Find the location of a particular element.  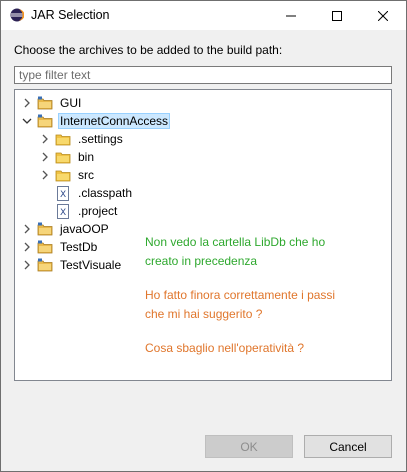

tree-item-label: .classpath is located at coordinates (105, 193).